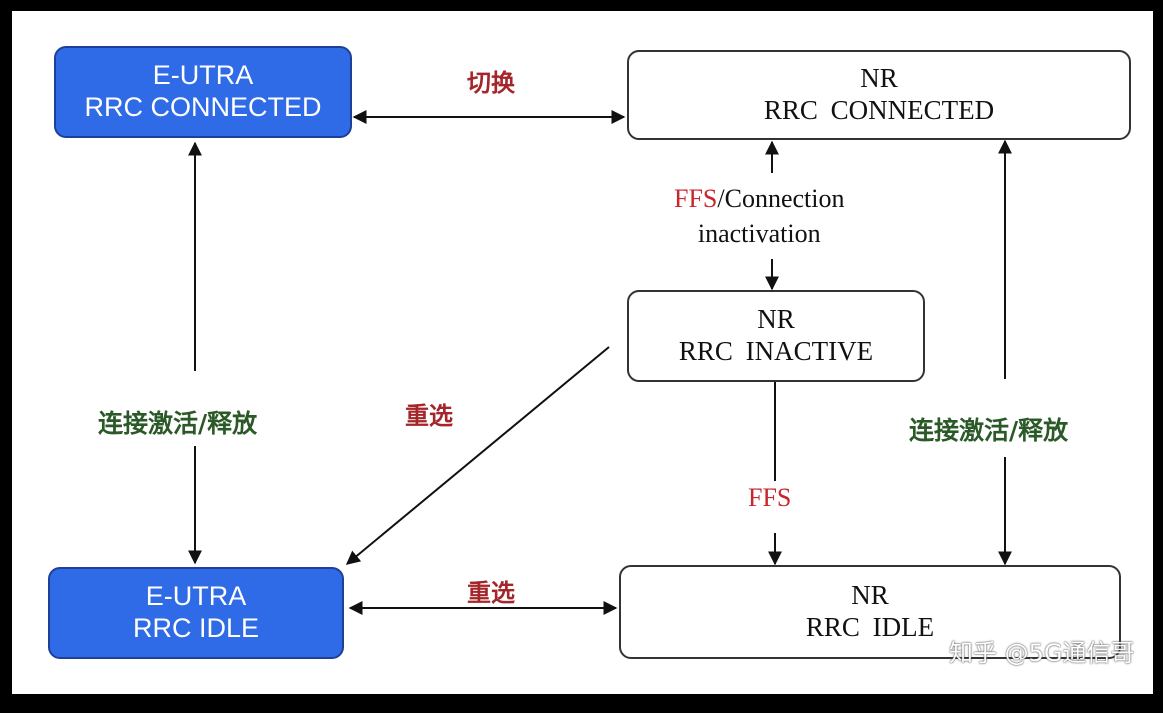 Image resolution: width=1163 pixels, height=713 pixels. Describe the element at coordinates (196, 628) in the screenshot. I see `node-eutra-rrc-idle-line2: RRC IDLE` at that location.